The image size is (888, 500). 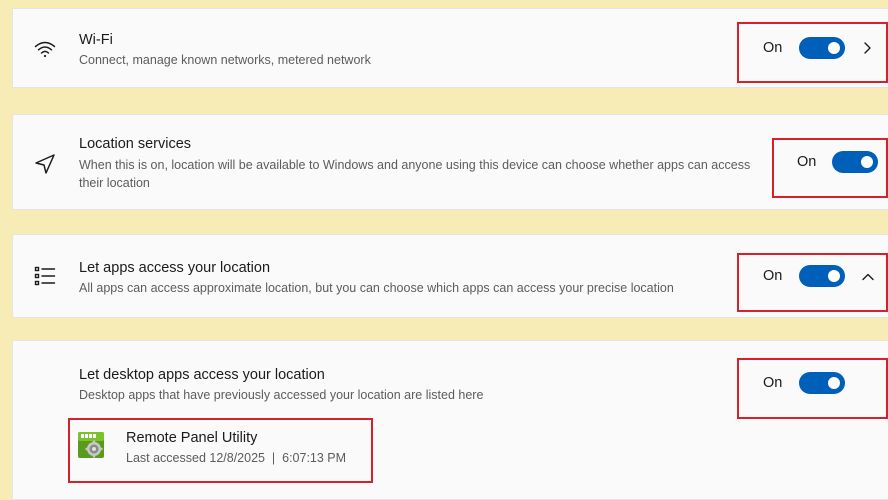 I want to click on wifi-icon, so click(x=45, y=49).